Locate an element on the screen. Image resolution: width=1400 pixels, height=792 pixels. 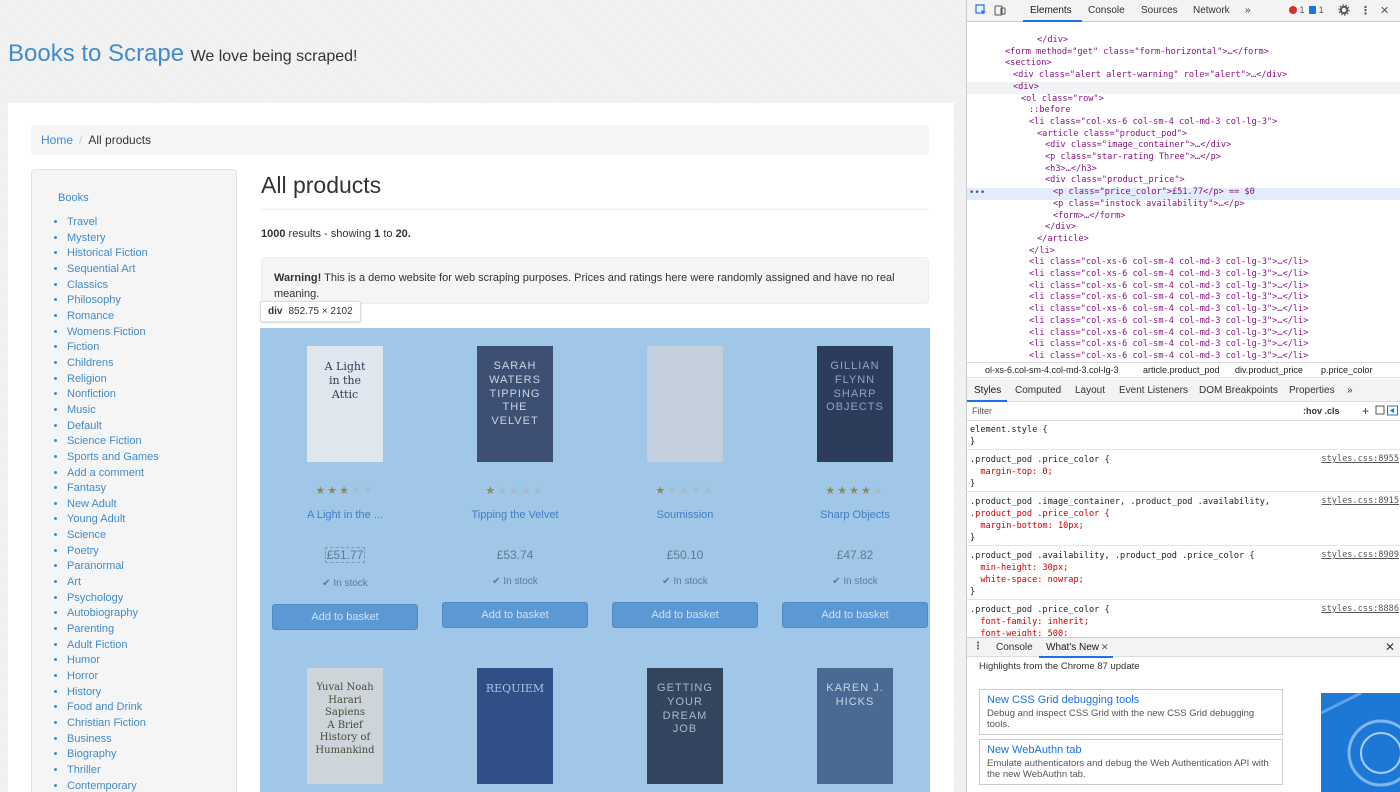
sidebar-category-label: Contemporary is located at coordinates (102, 786).